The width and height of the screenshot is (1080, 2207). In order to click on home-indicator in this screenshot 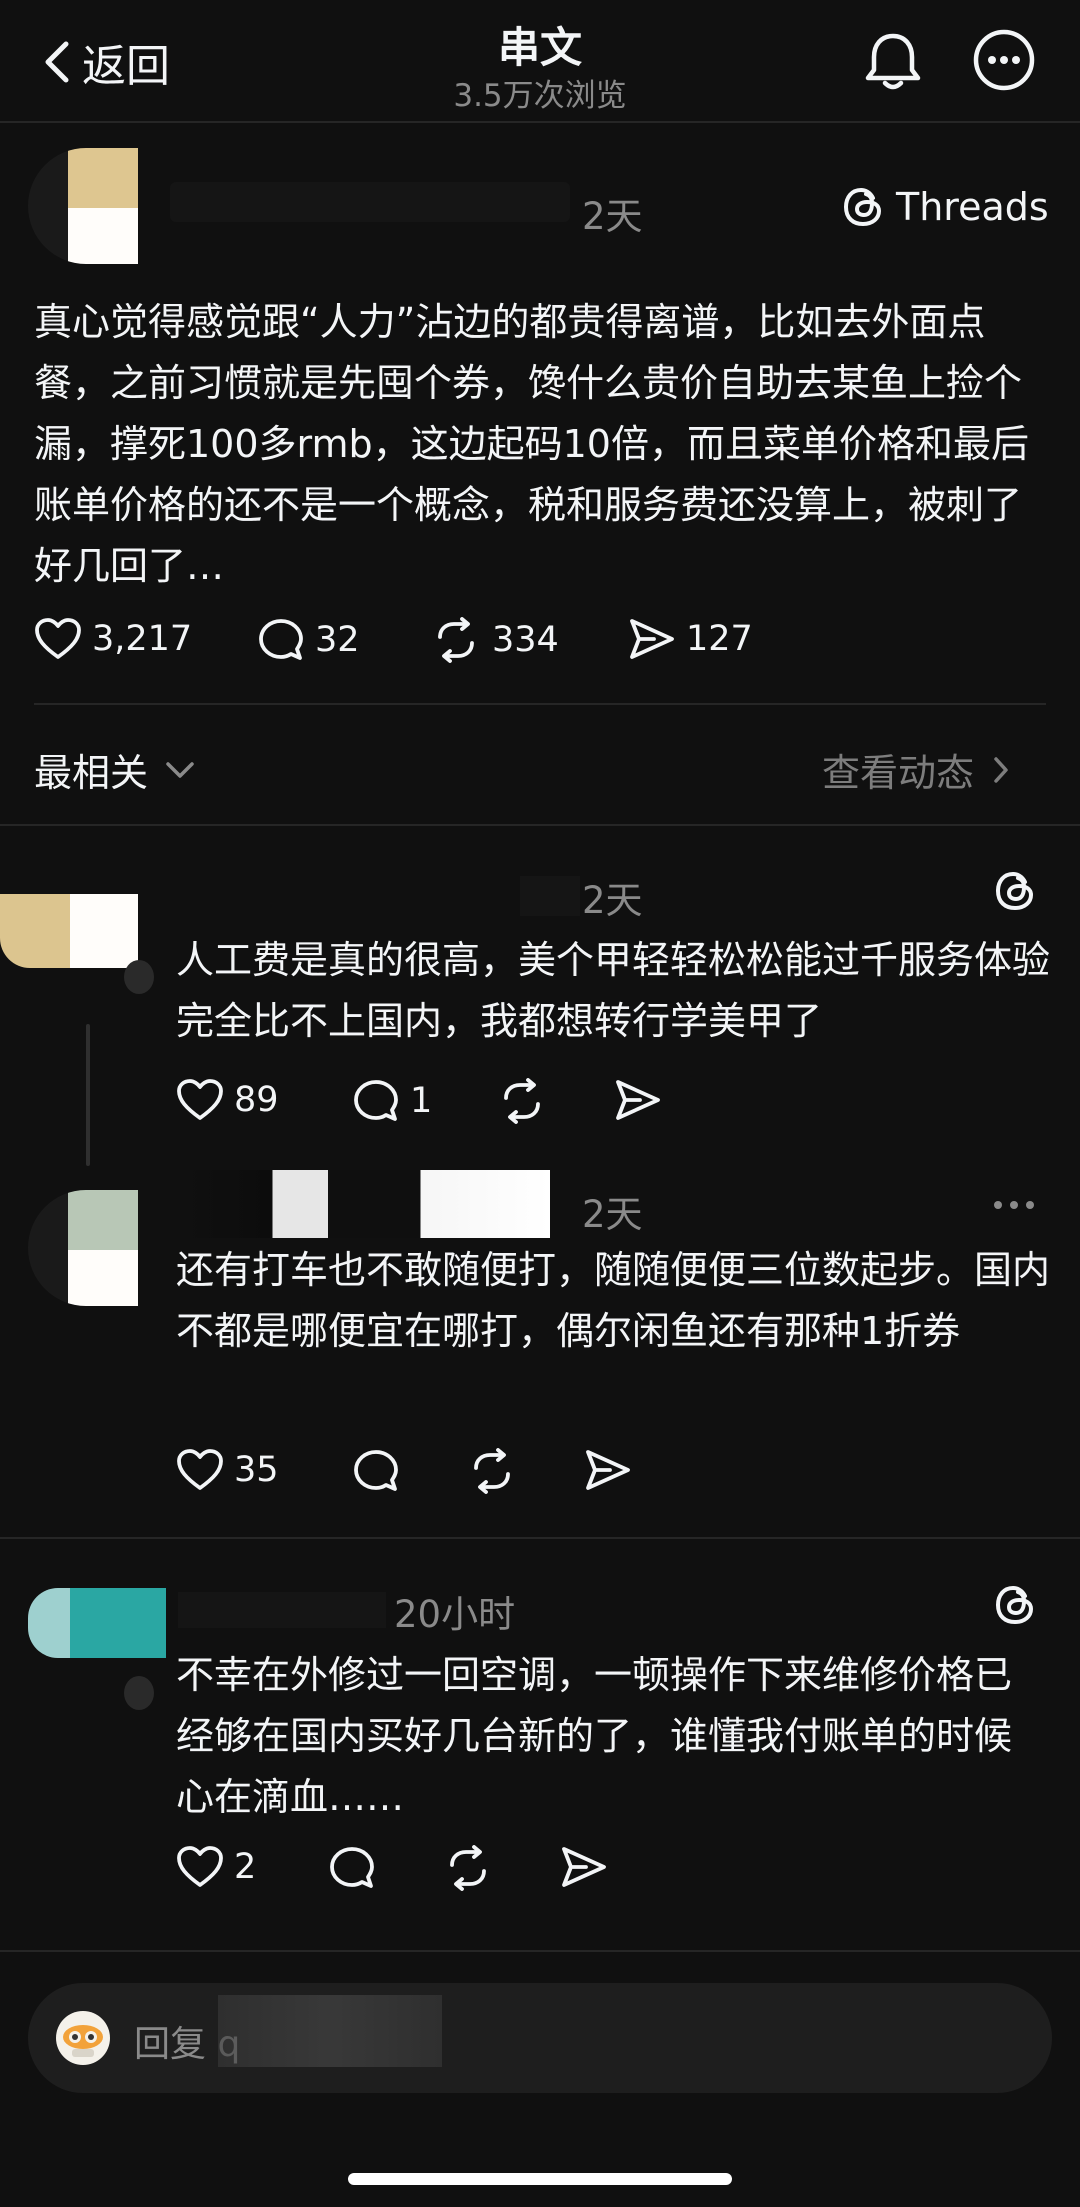, I will do `click(540, 2179)`.